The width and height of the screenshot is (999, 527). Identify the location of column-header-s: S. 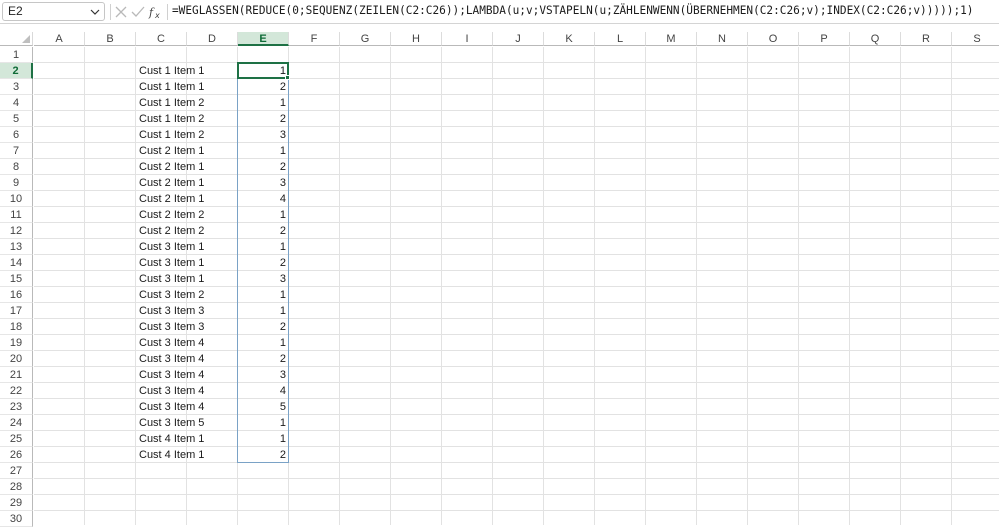
(975, 39).